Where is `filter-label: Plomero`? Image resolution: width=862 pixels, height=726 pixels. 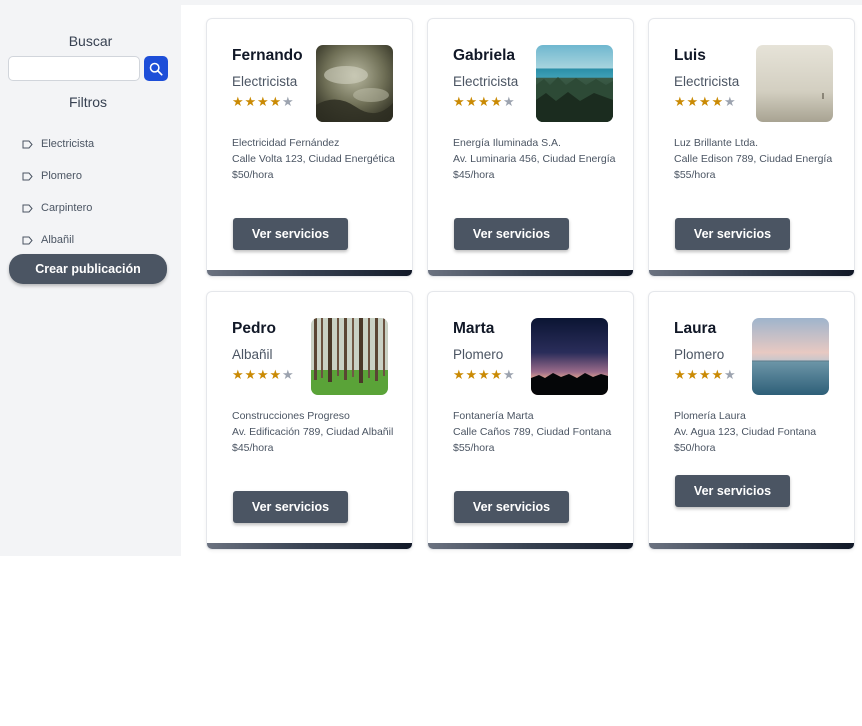
filter-label: Plomero is located at coordinates (61, 176).